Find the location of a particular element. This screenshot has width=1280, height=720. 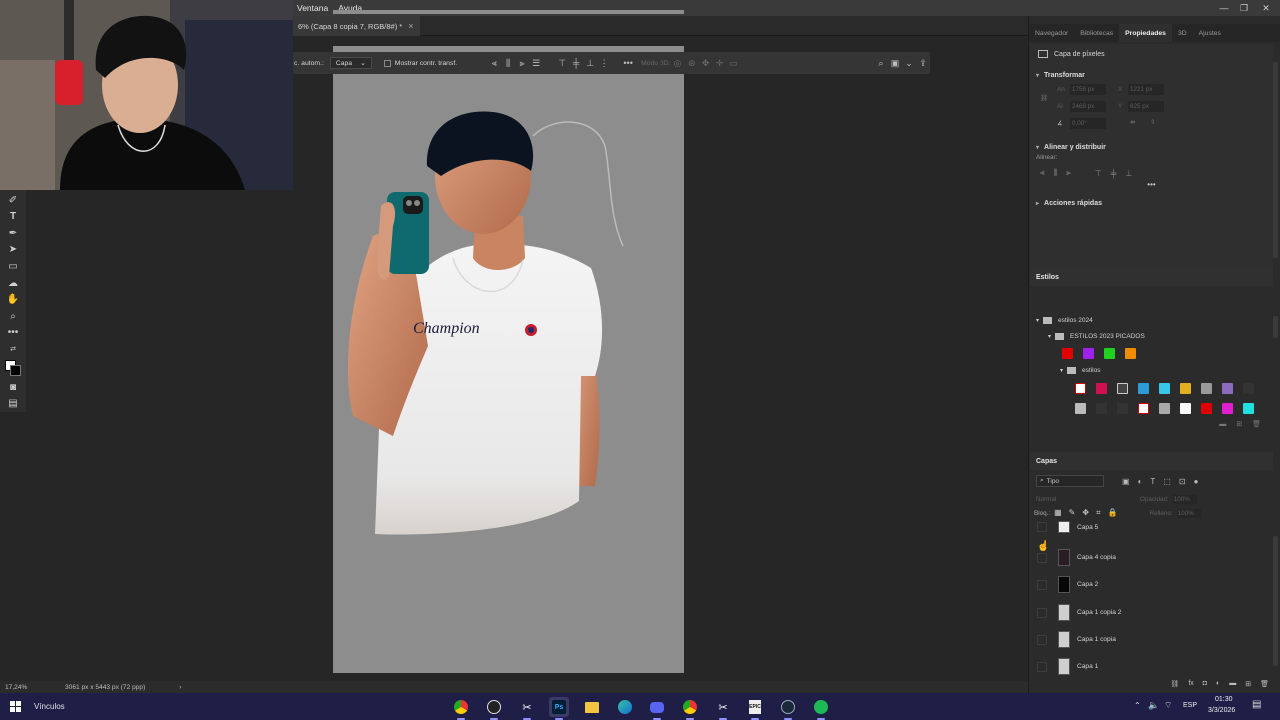

styles-scrollbar is located at coordinates (1275, 327).